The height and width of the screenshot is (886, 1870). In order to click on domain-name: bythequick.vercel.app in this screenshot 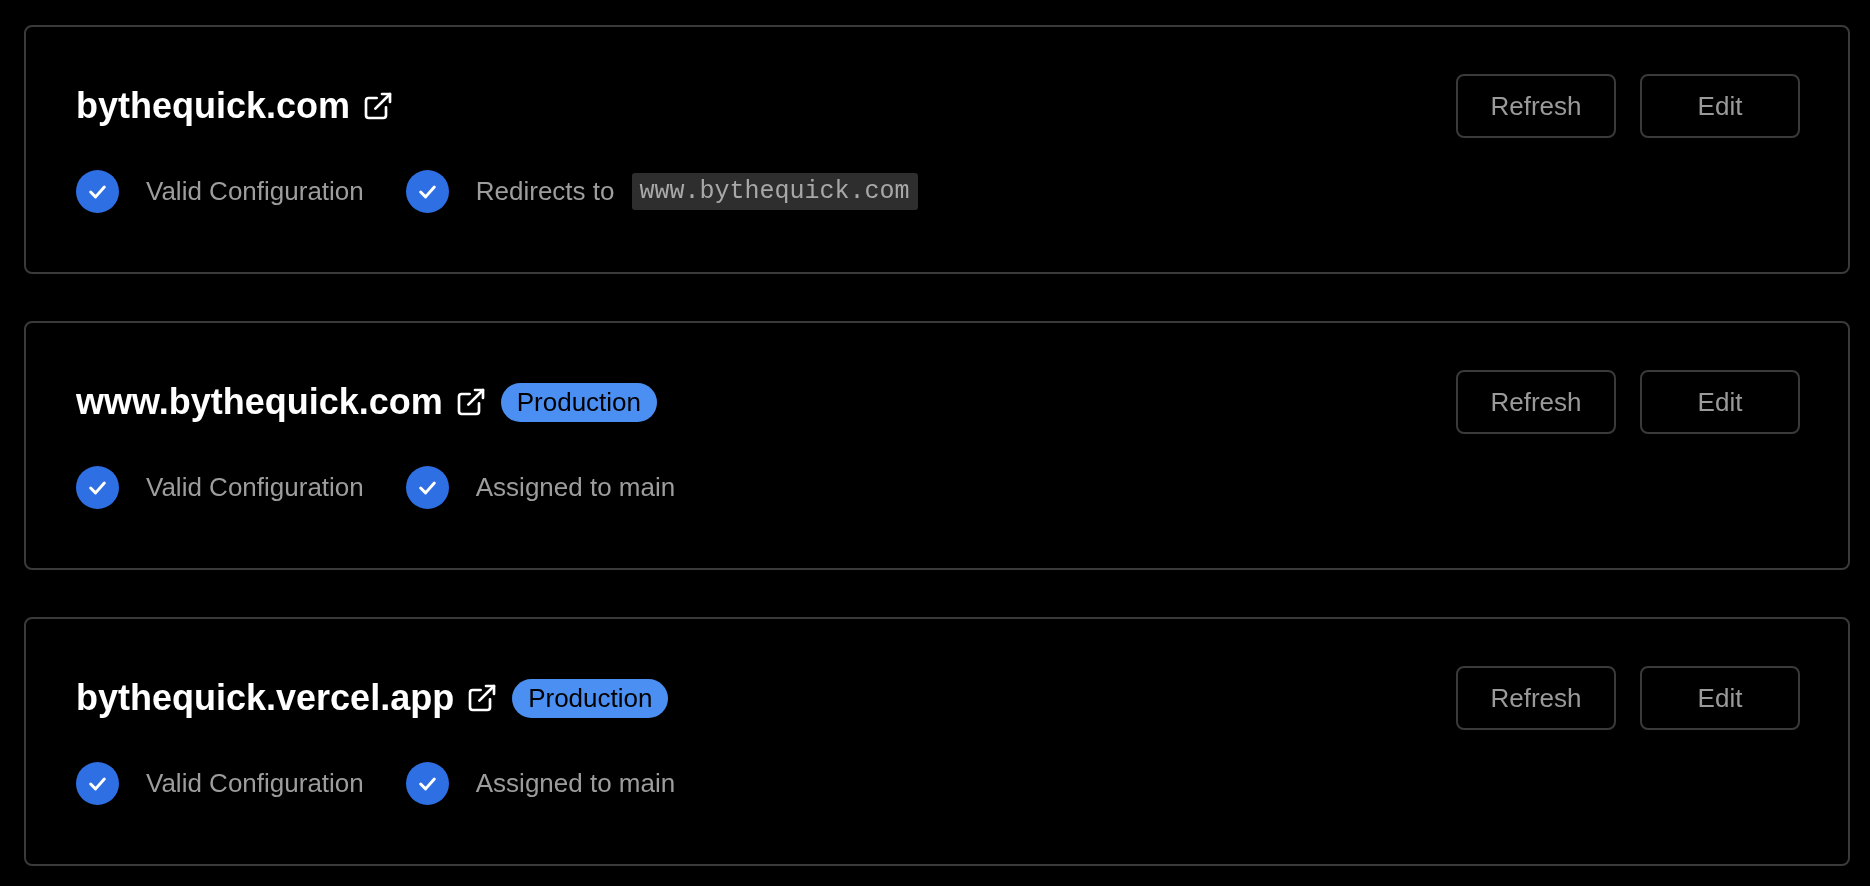, I will do `click(265, 698)`.